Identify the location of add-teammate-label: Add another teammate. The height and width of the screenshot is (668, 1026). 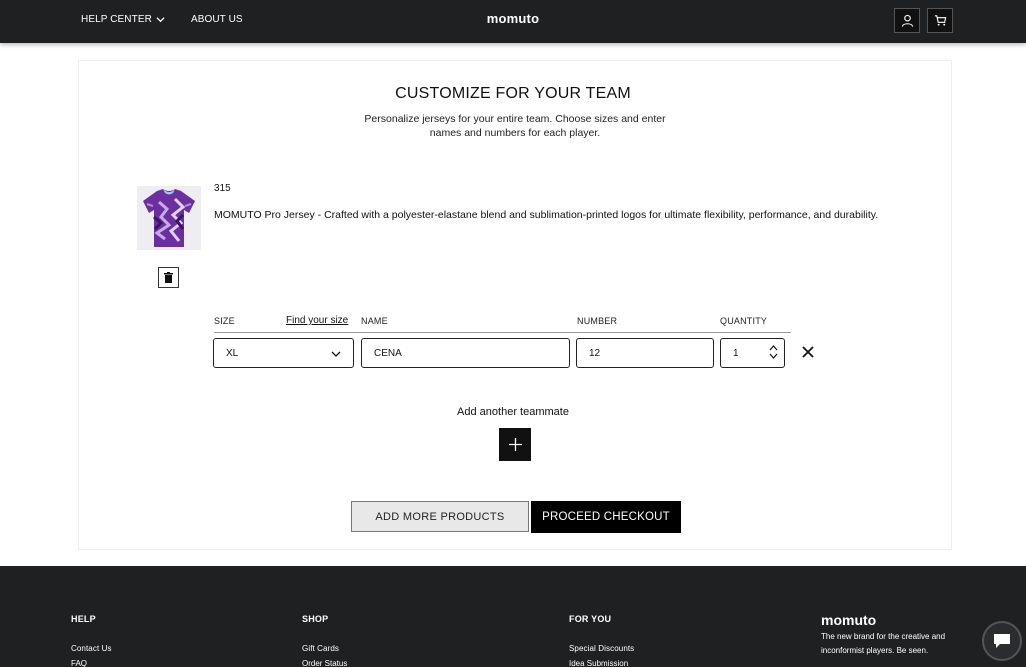
(513, 412).